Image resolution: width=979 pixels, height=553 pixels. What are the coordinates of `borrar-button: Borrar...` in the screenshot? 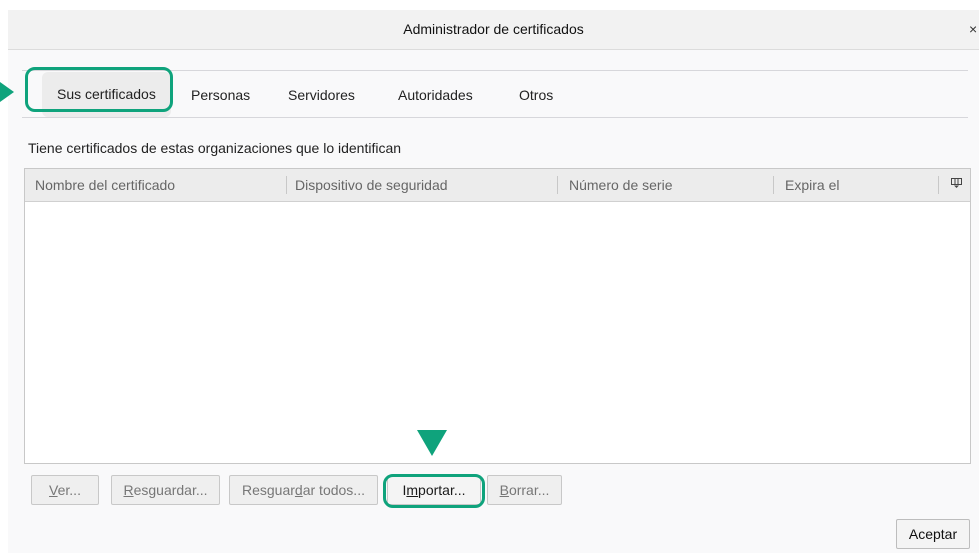 It's located at (524, 490).